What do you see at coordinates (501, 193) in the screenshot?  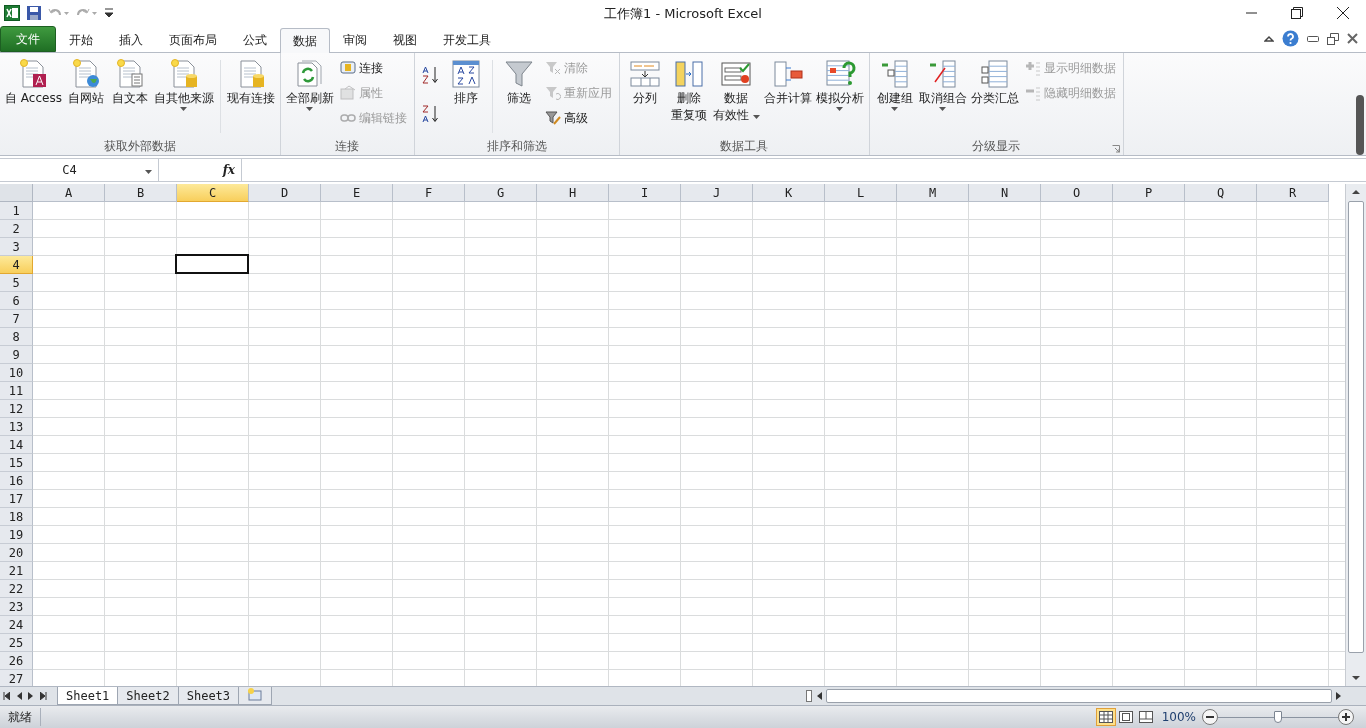 I see `column-header: G` at bounding box center [501, 193].